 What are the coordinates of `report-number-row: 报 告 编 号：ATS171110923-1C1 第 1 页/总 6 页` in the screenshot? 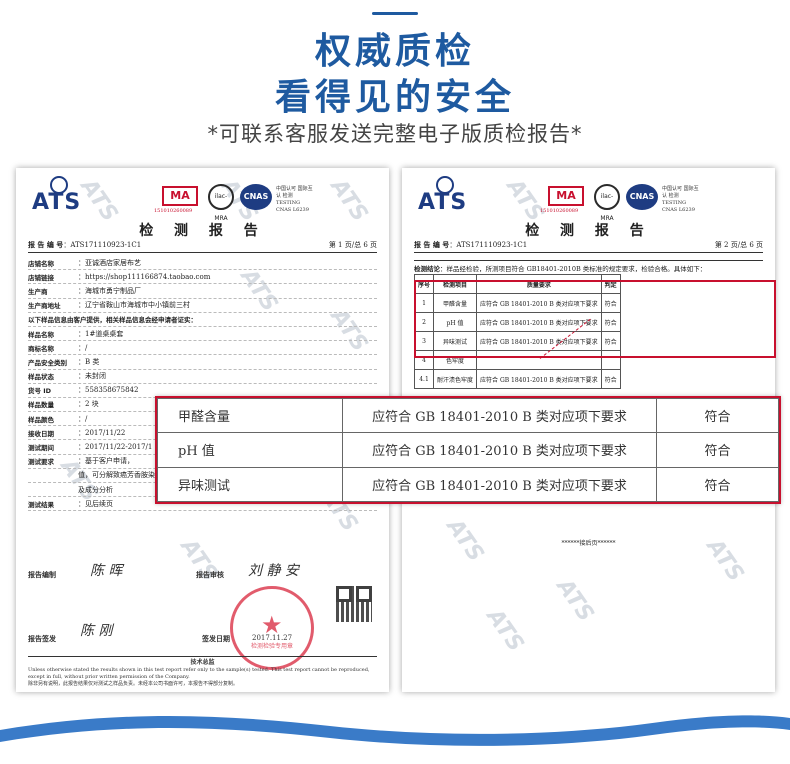 It's located at (202, 246).